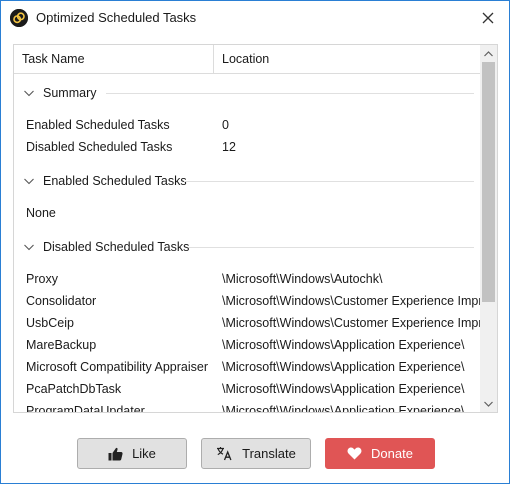 This screenshot has width=510, height=484. I want to click on list-item: Enabled Scheduled Tasks 0, so click(247, 125).